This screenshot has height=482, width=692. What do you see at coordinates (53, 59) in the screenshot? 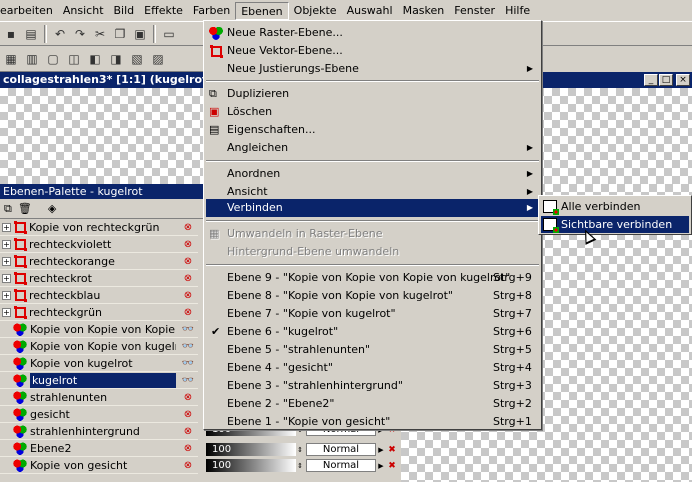
I see `doc-icon: ▢` at bounding box center [53, 59].